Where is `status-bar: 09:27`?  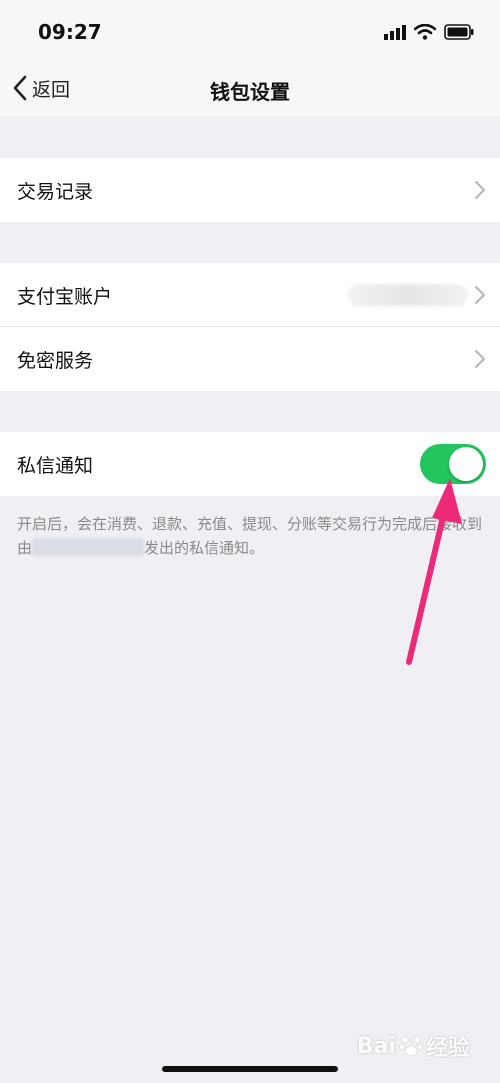 status-bar: 09:27 is located at coordinates (250, 30).